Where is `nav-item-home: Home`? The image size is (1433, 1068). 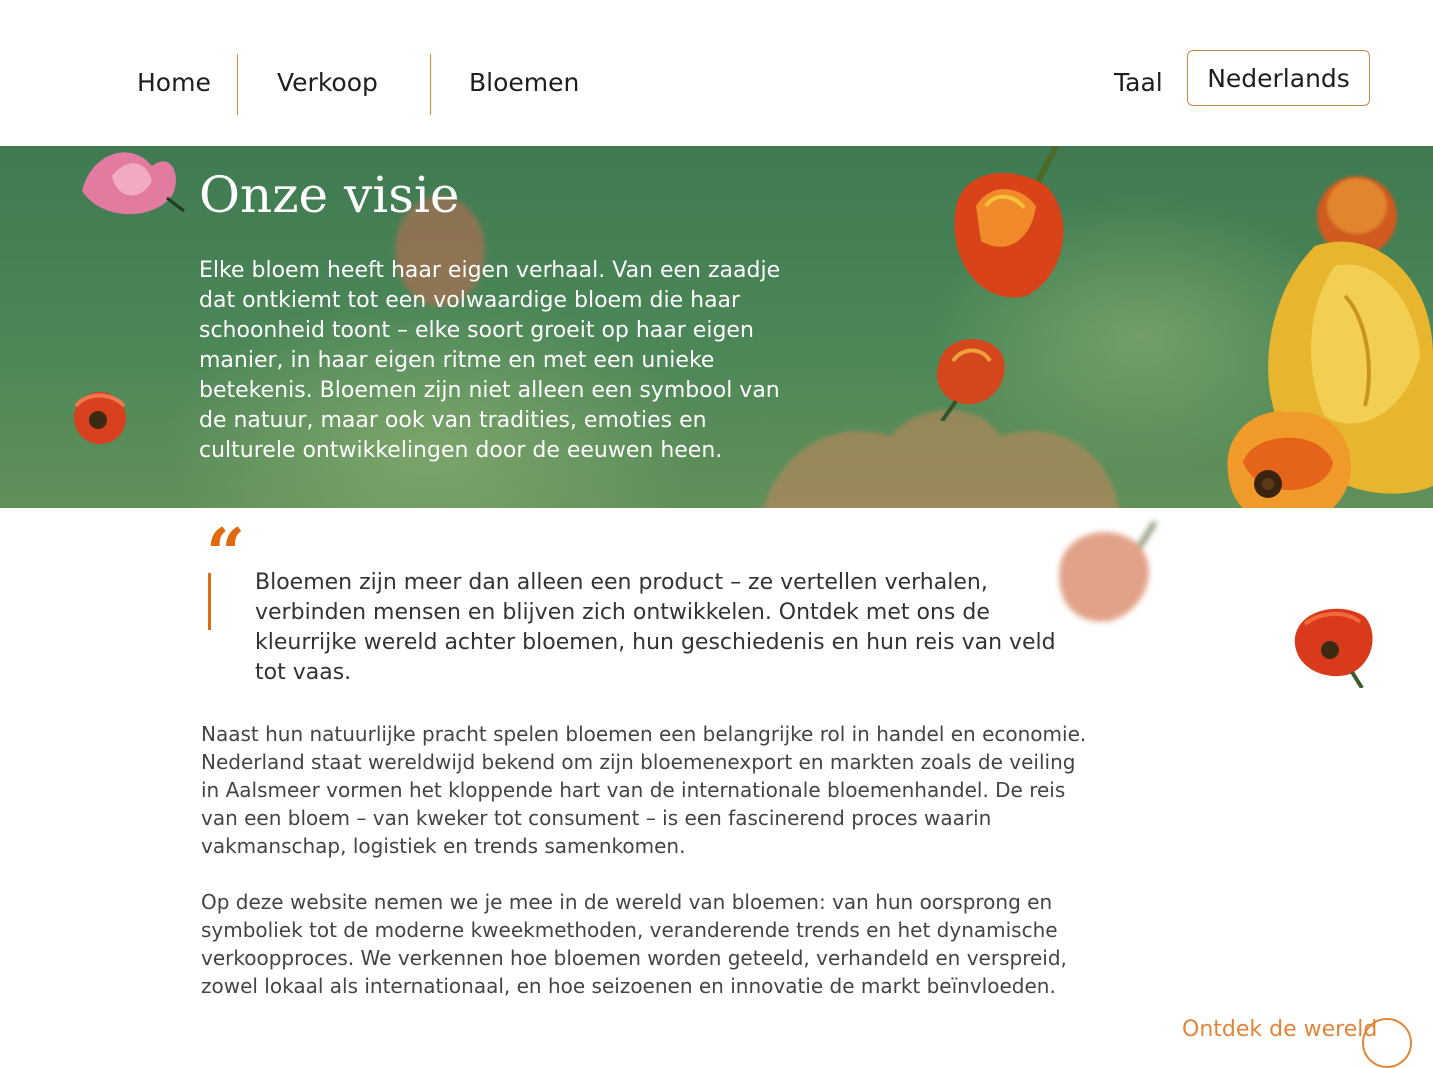
nav-item-home: Home is located at coordinates (174, 82).